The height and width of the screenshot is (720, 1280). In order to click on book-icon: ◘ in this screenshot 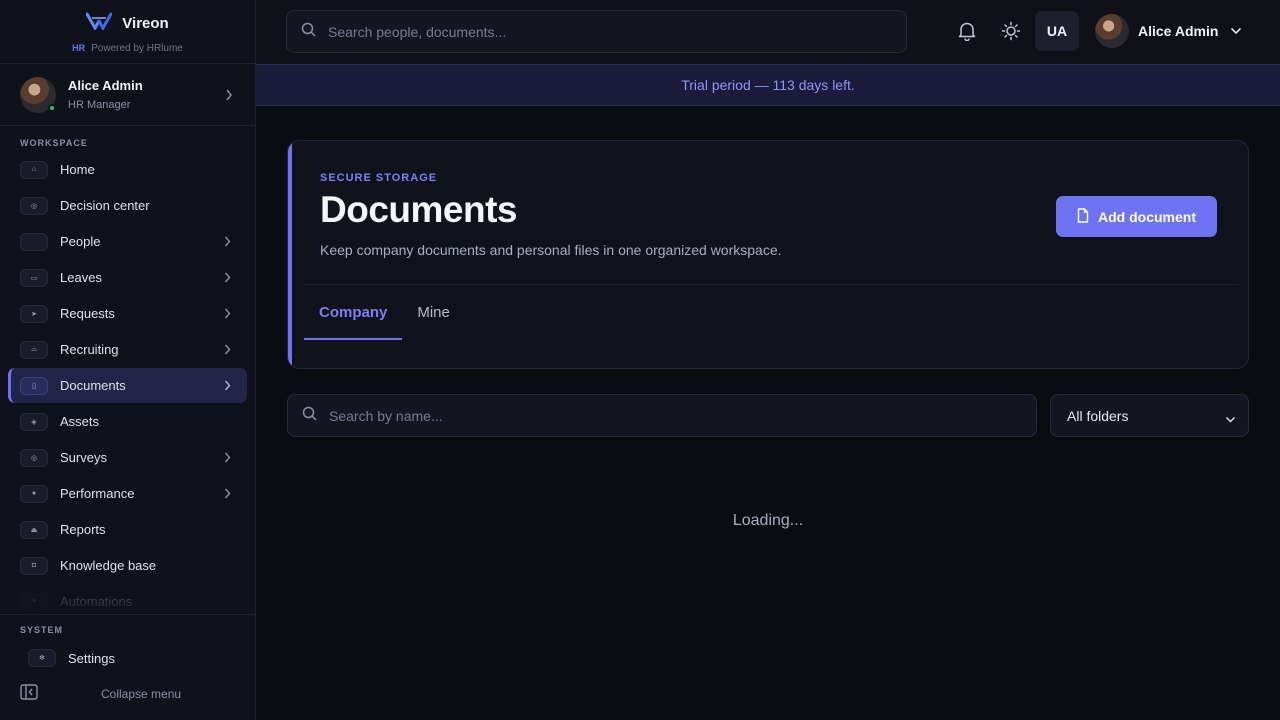, I will do `click(34, 566)`.